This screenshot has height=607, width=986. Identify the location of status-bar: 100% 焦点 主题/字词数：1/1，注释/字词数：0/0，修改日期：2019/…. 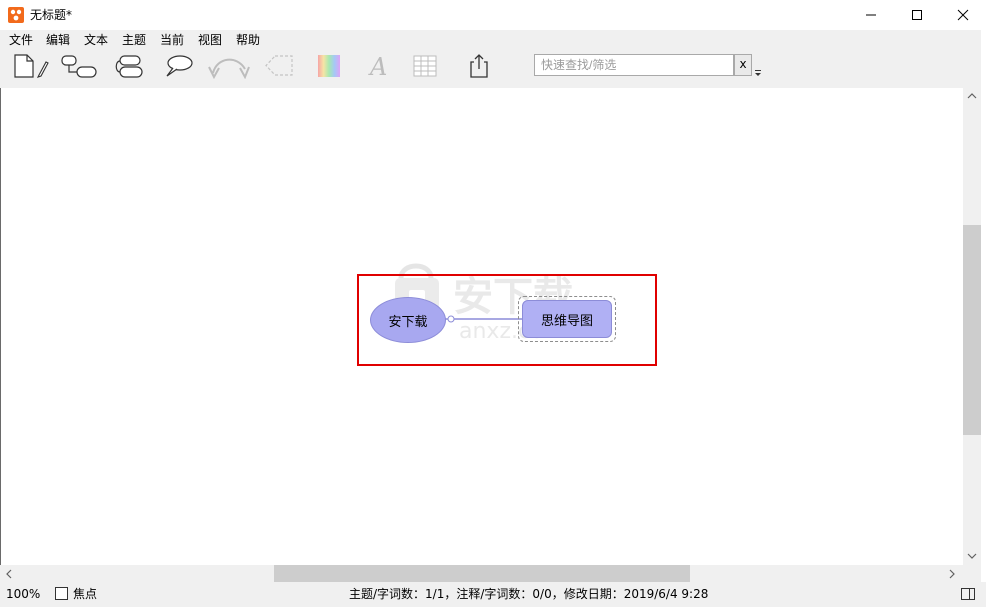
(493, 594).